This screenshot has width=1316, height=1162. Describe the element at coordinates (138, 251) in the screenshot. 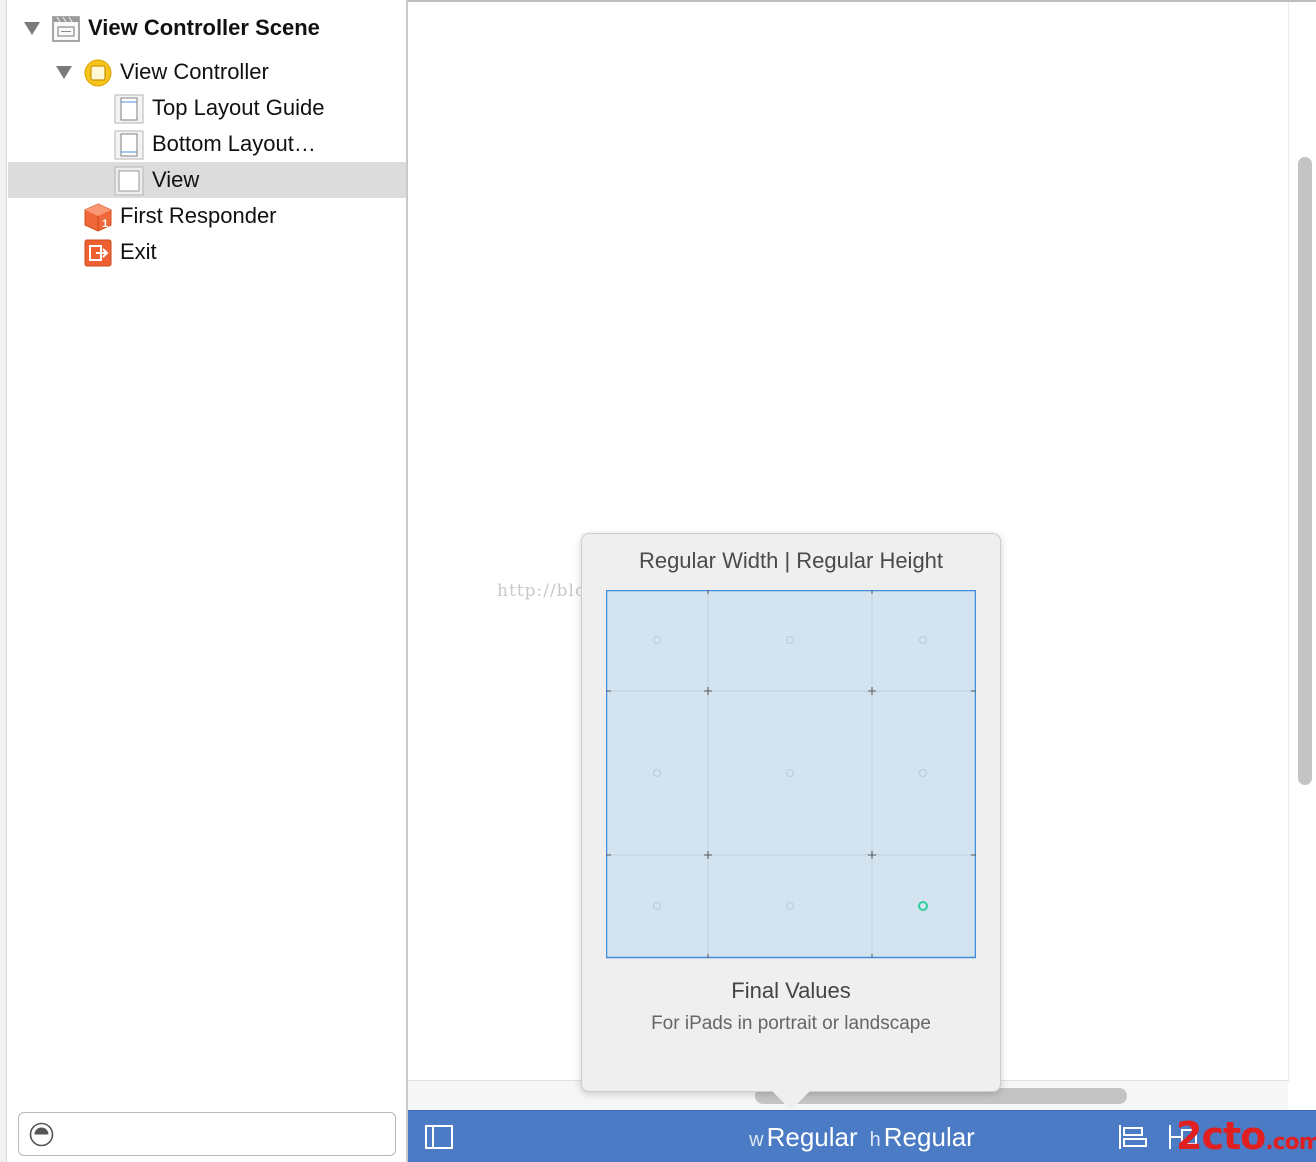

I see `outline-item-label: Exit` at that location.